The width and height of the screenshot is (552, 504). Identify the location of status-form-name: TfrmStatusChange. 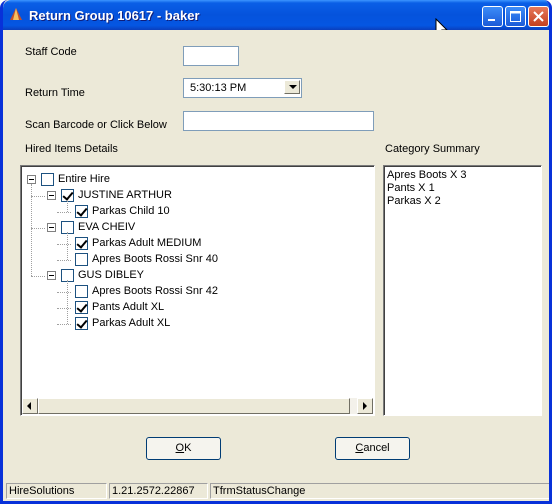
(379, 491).